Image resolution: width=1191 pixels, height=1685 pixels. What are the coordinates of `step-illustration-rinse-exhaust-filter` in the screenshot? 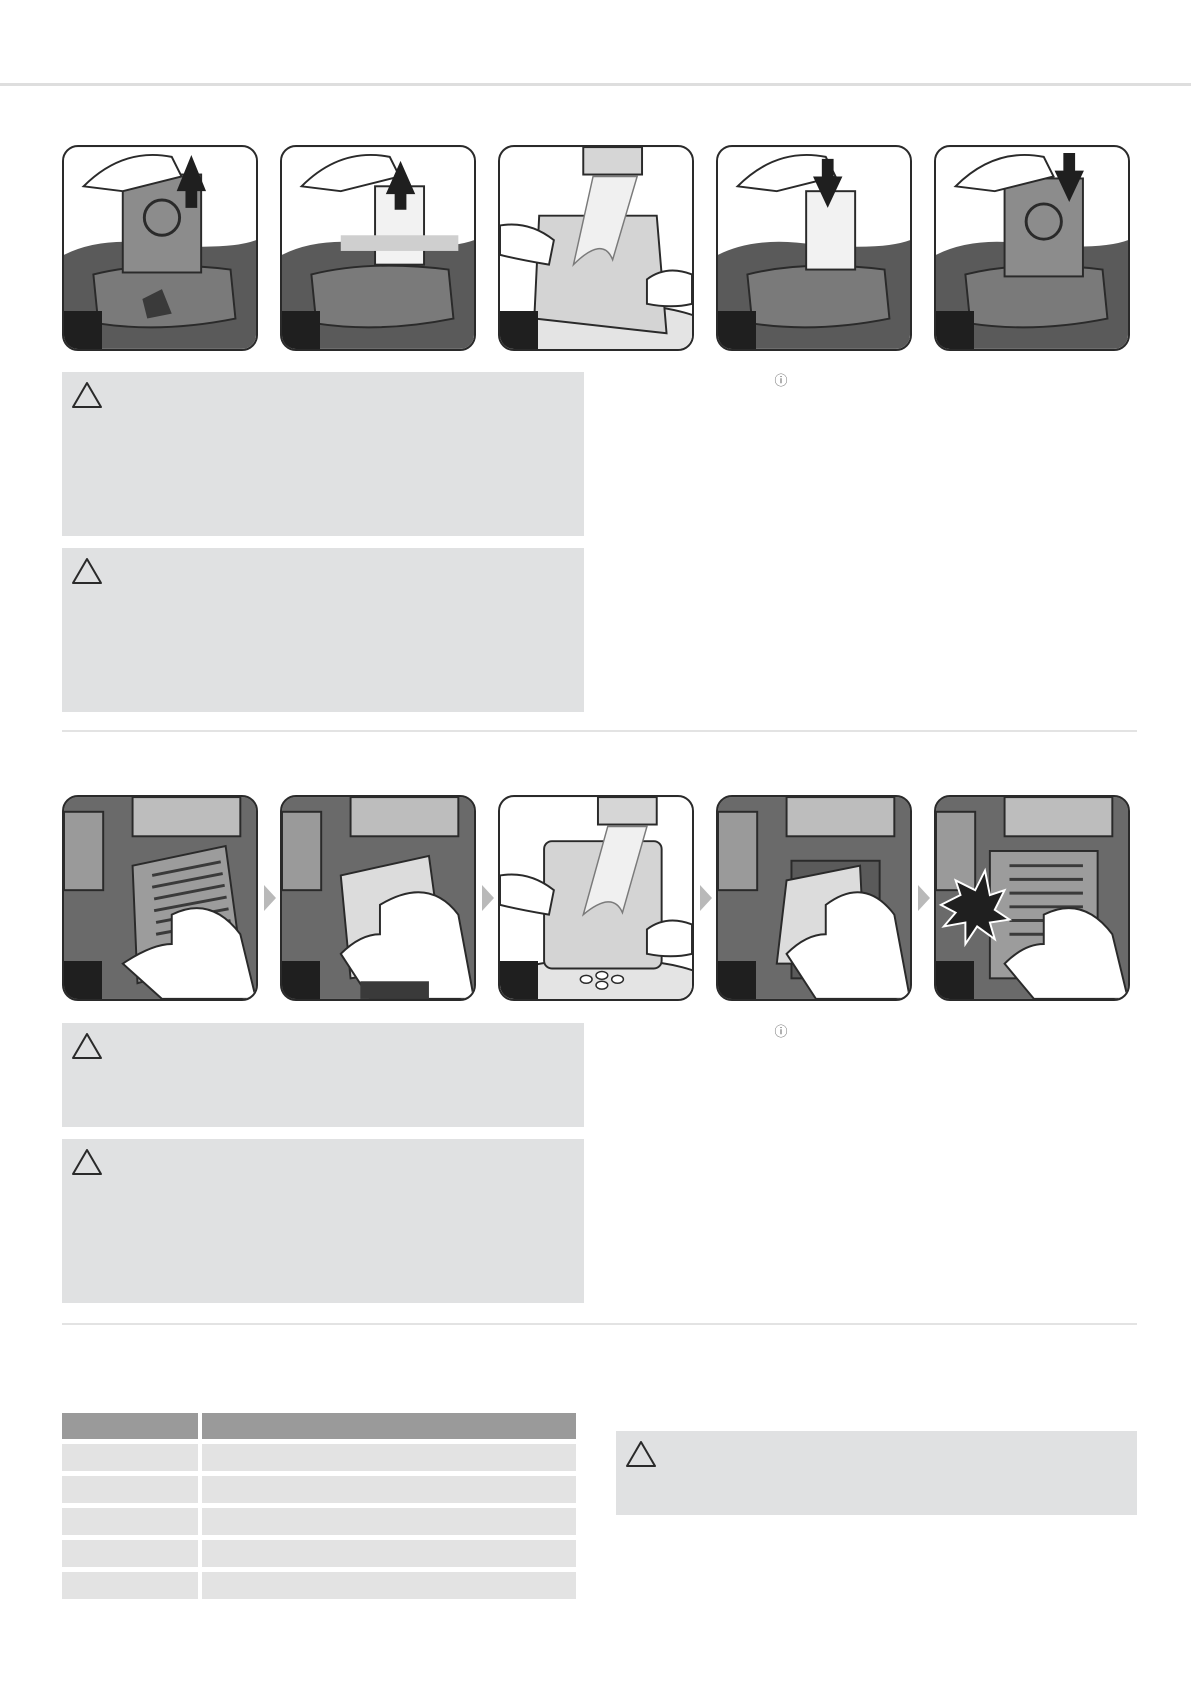 It's located at (596, 898).